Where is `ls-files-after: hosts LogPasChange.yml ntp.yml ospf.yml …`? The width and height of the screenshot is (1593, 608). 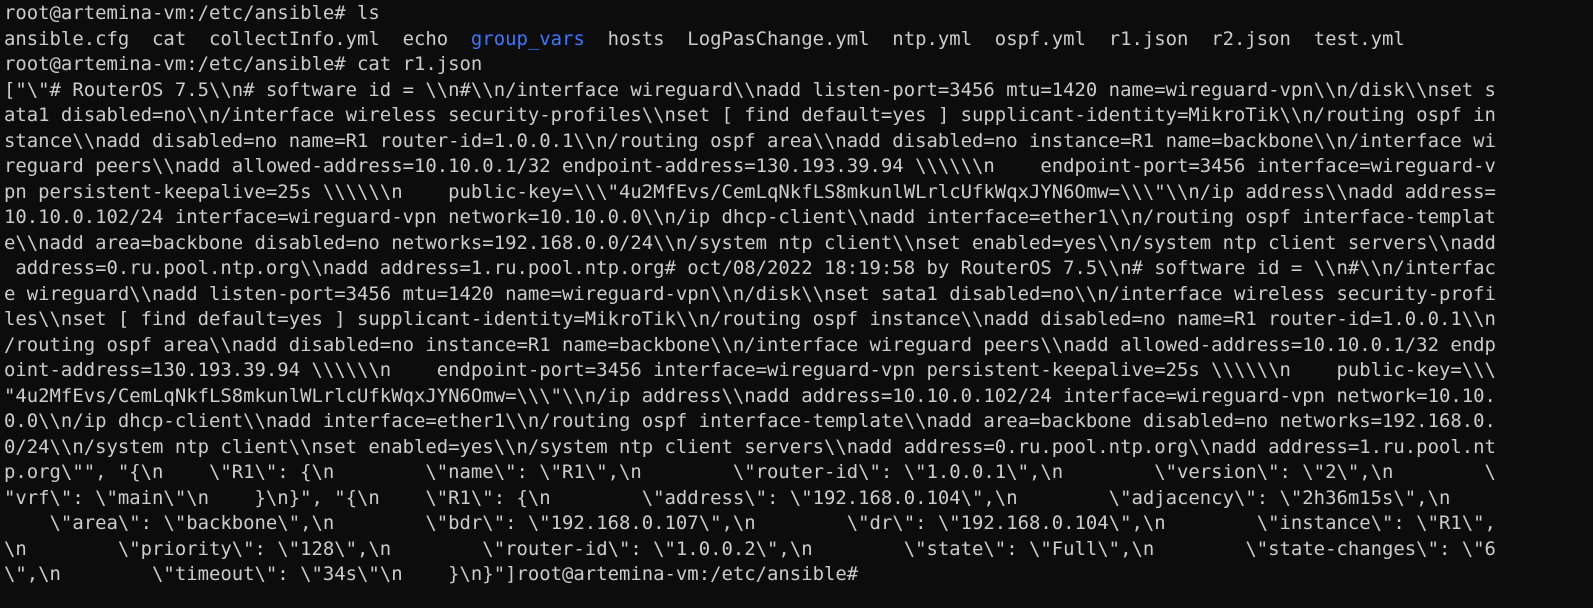
ls-files-after: hosts LogPasChange.yml ntp.yml ospf.yml … is located at coordinates (994, 38).